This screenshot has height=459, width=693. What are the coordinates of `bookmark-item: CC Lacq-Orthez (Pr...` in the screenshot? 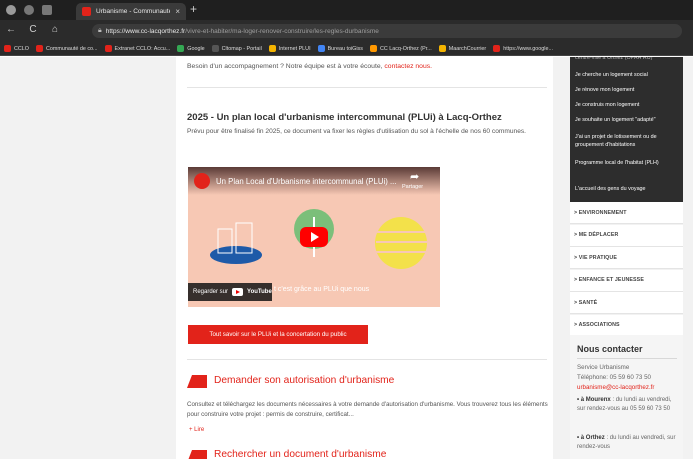 It's located at (400, 48).